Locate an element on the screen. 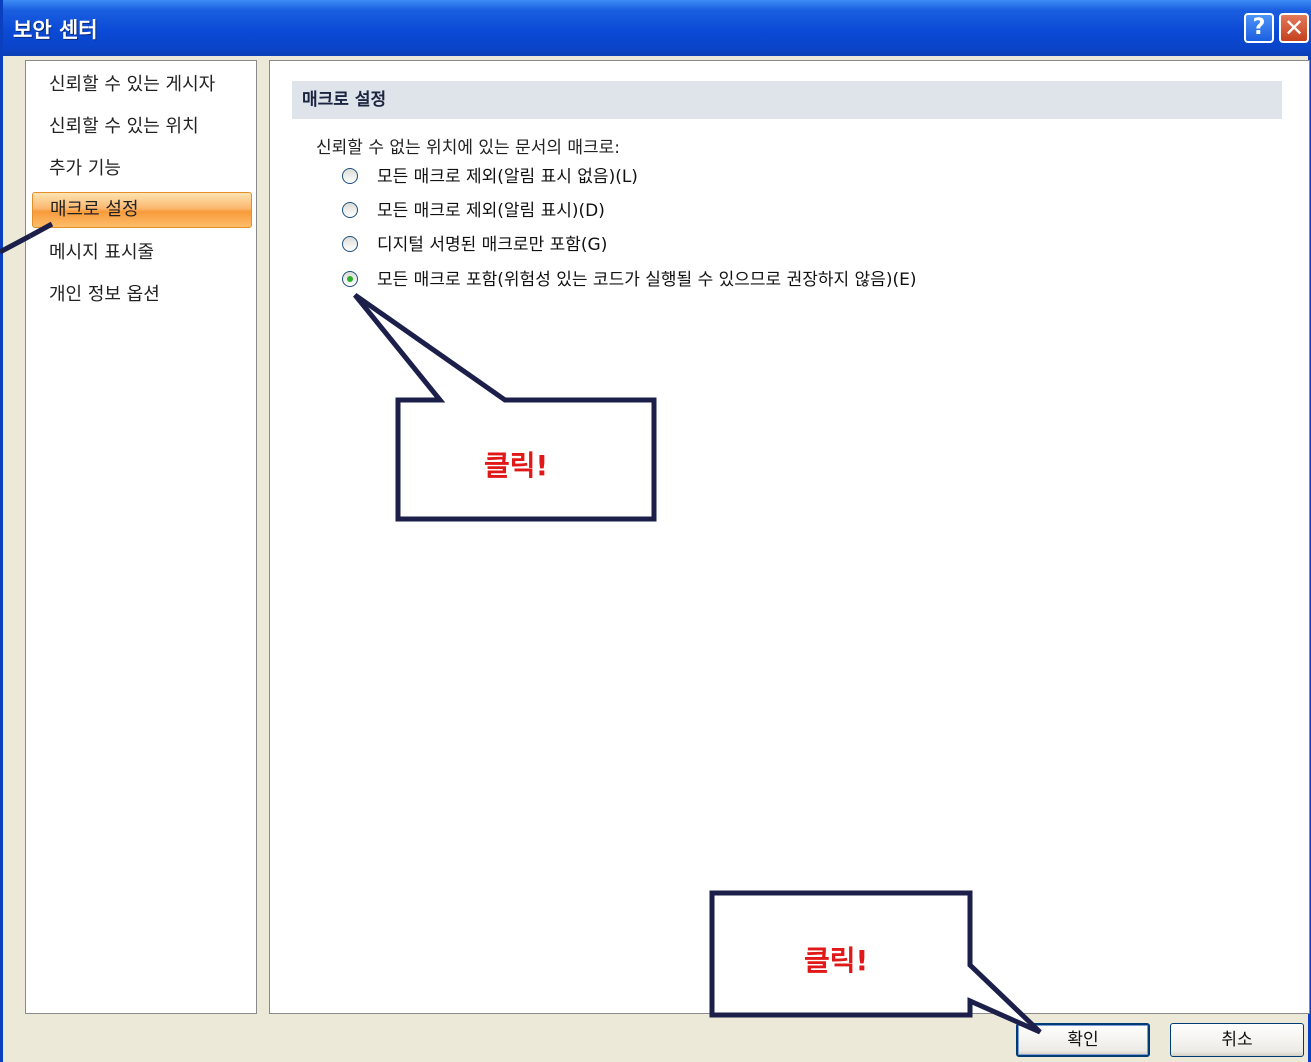 The image size is (1311, 1062). sidebar-item-macro-settings: 매크로 설정 is located at coordinates (142, 210).